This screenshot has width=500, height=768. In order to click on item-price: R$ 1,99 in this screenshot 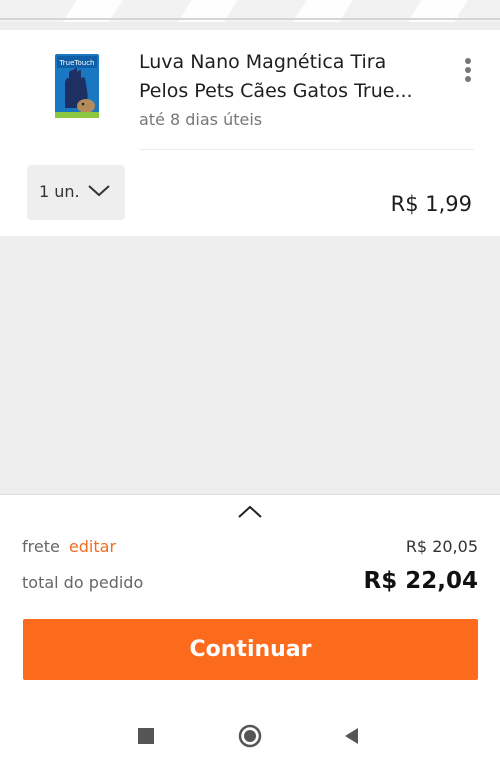, I will do `click(431, 204)`.